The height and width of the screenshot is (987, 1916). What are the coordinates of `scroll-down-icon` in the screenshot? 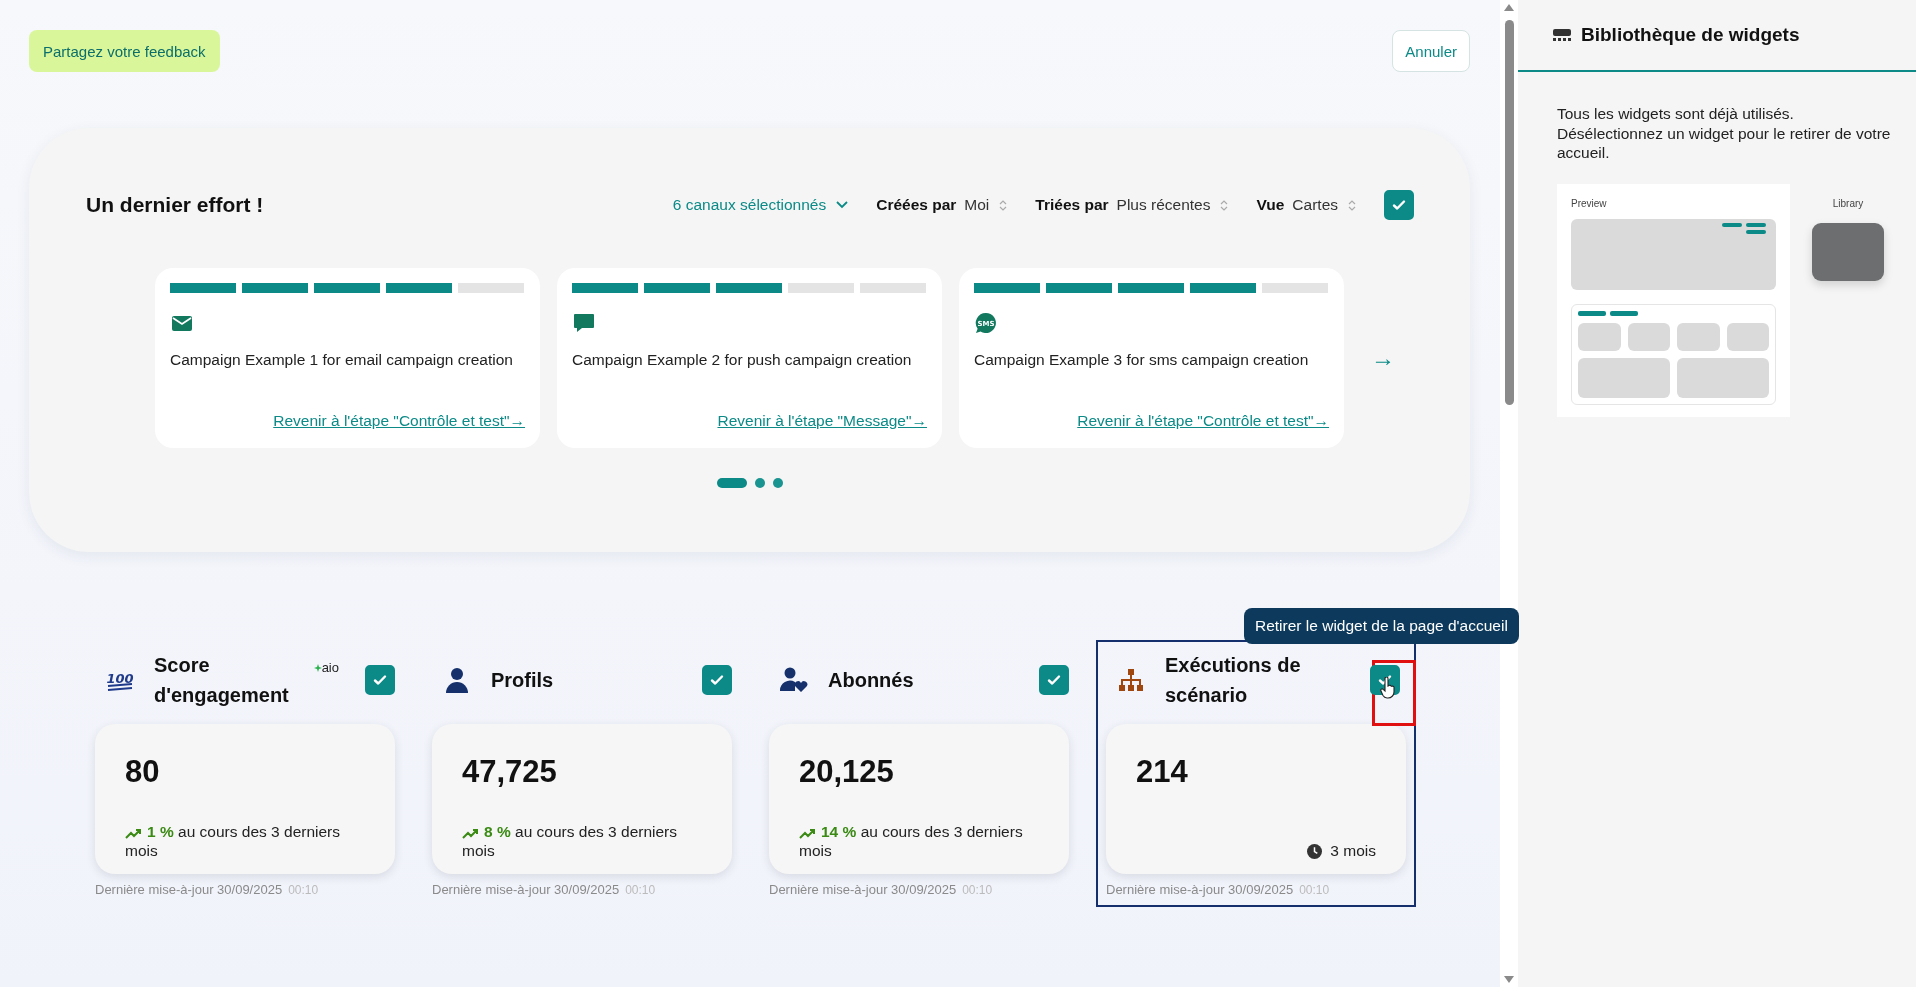 It's located at (1509, 979).